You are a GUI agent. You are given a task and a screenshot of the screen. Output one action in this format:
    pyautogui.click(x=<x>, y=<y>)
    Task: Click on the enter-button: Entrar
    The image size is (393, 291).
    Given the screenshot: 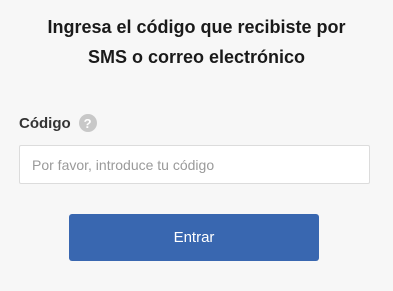 What is the action you would take?
    pyautogui.click(x=194, y=237)
    